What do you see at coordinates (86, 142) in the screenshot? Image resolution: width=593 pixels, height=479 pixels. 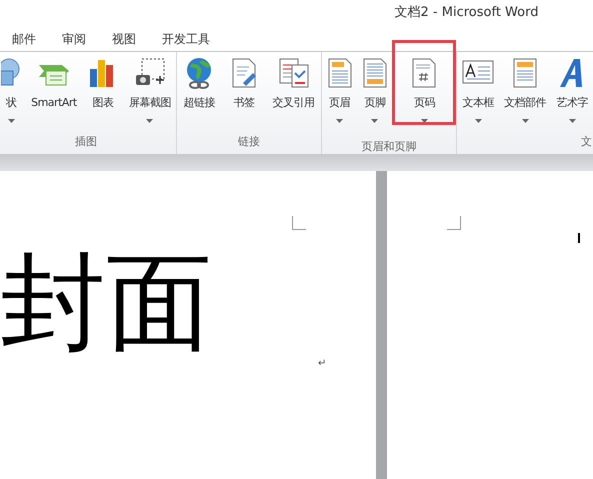 I see `group-label: 插图` at bounding box center [86, 142].